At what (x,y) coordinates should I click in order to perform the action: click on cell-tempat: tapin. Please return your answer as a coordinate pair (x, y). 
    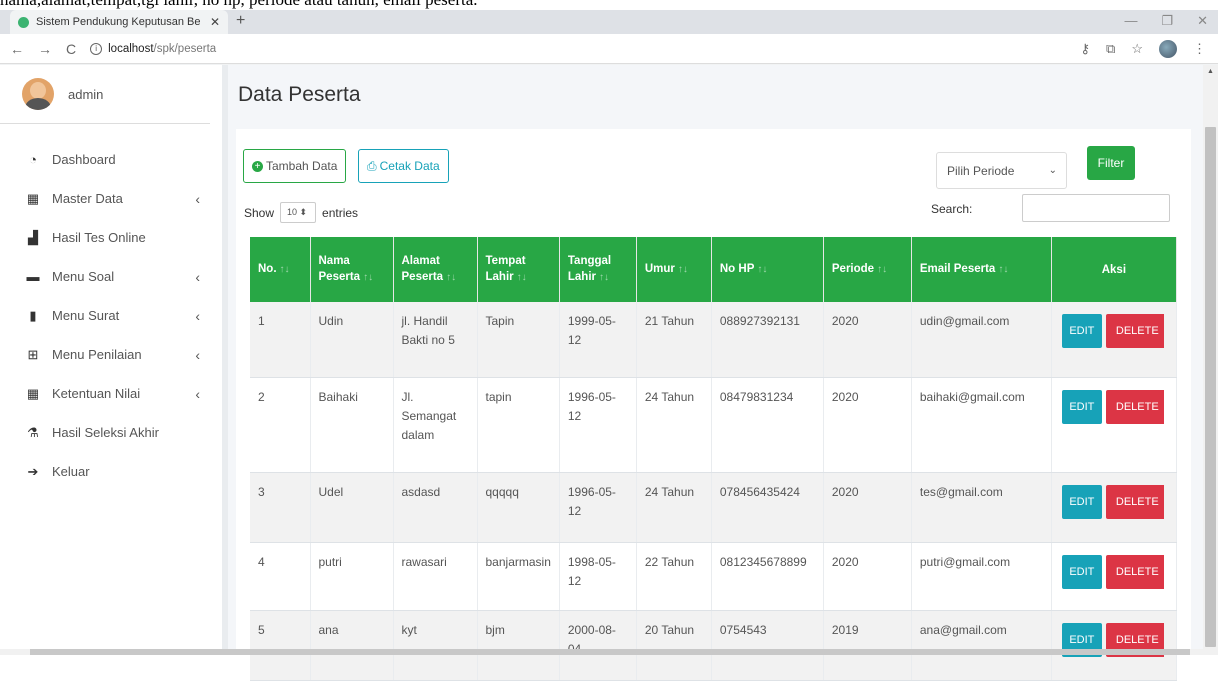
    Looking at the image, I should click on (518, 425).